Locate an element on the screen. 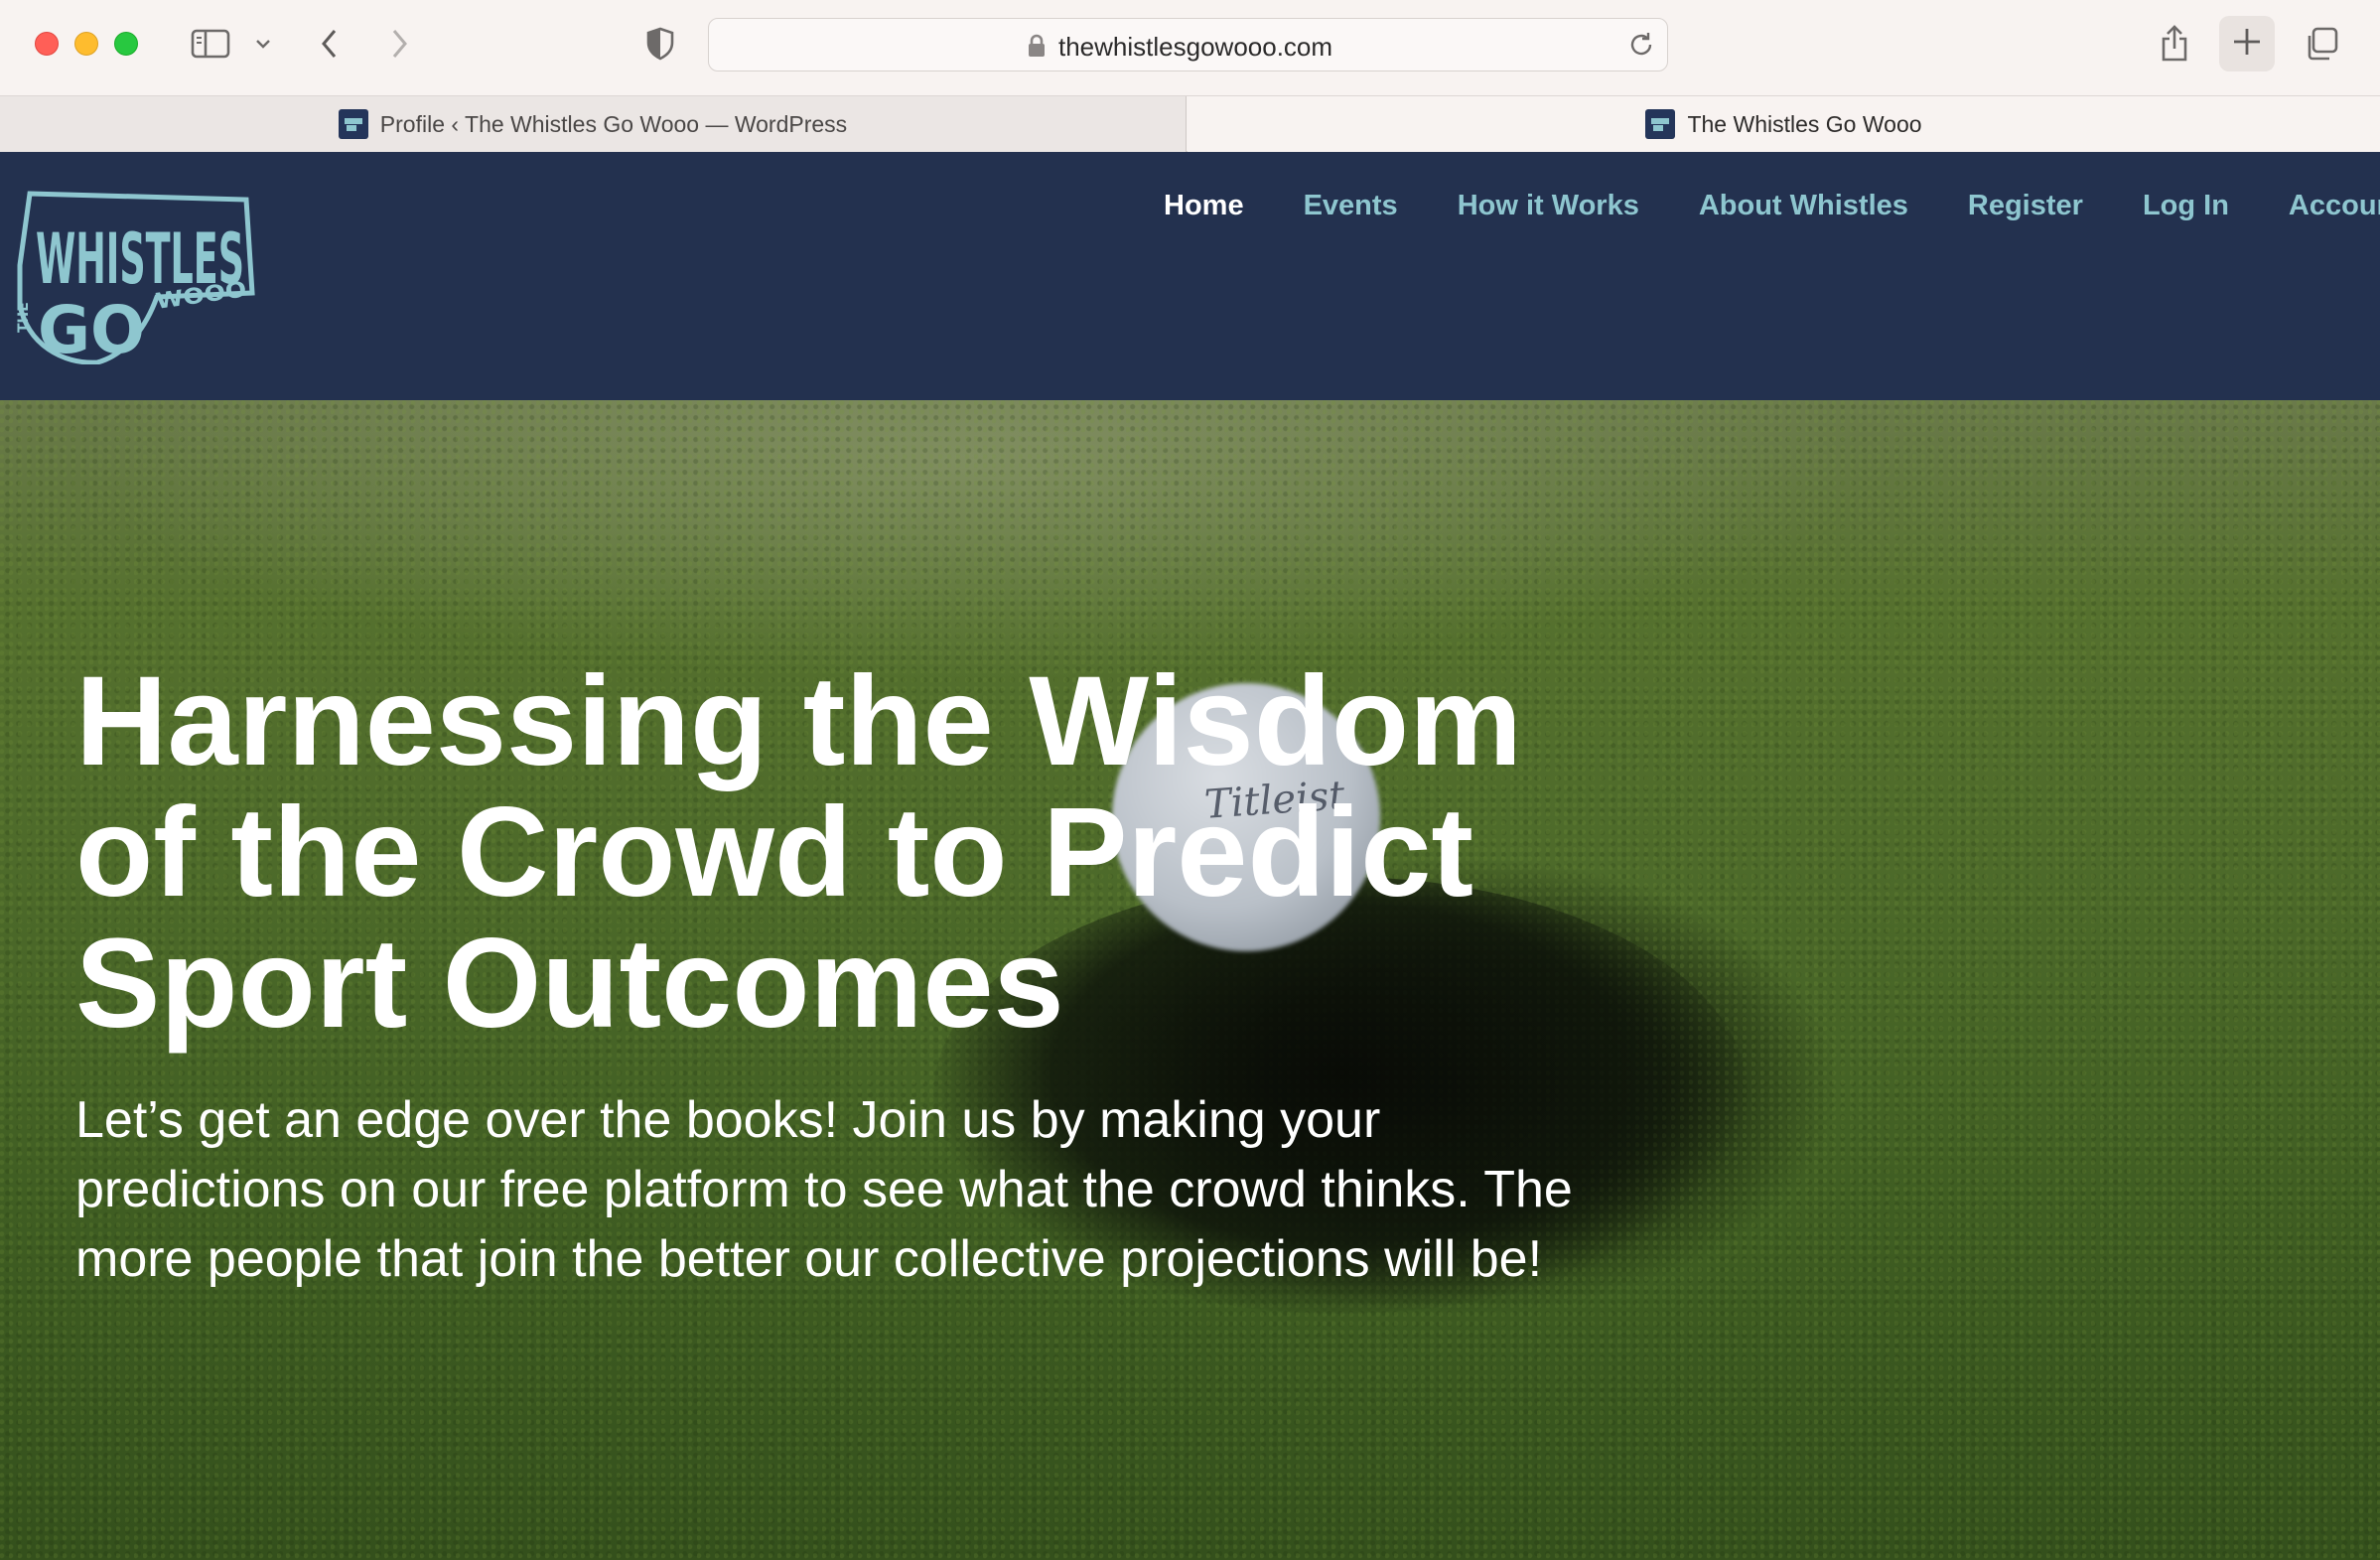  chevron-down-icon is located at coordinates (263, 44).